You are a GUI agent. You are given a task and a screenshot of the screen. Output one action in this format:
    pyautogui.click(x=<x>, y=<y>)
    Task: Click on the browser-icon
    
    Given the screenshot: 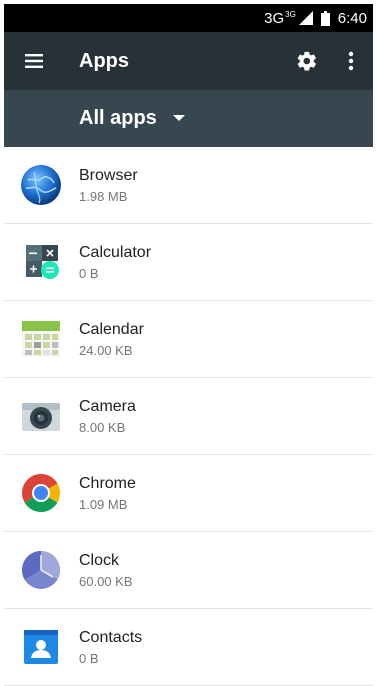 What is the action you would take?
    pyautogui.click(x=41, y=185)
    